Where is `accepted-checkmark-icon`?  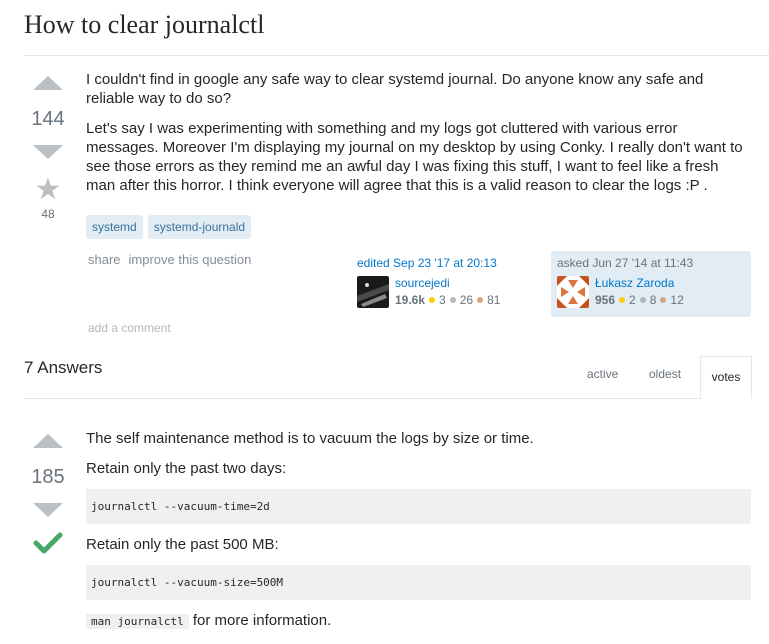
accepted-checkmark-icon is located at coordinates (48, 543).